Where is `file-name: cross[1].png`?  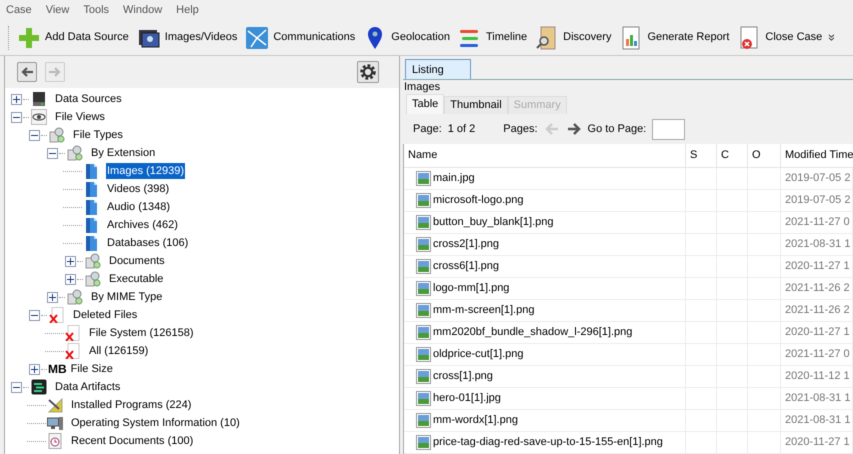 file-name: cross[1].png is located at coordinates (463, 376).